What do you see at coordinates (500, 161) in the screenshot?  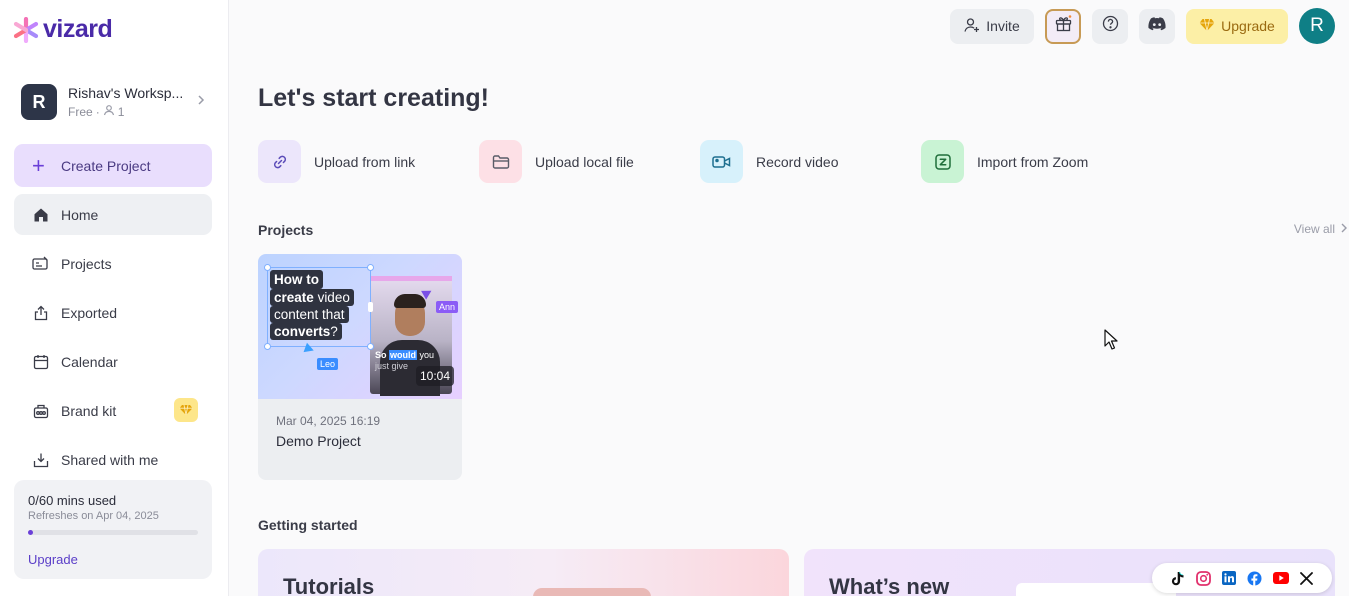 I see `folder-icon` at bounding box center [500, 161].